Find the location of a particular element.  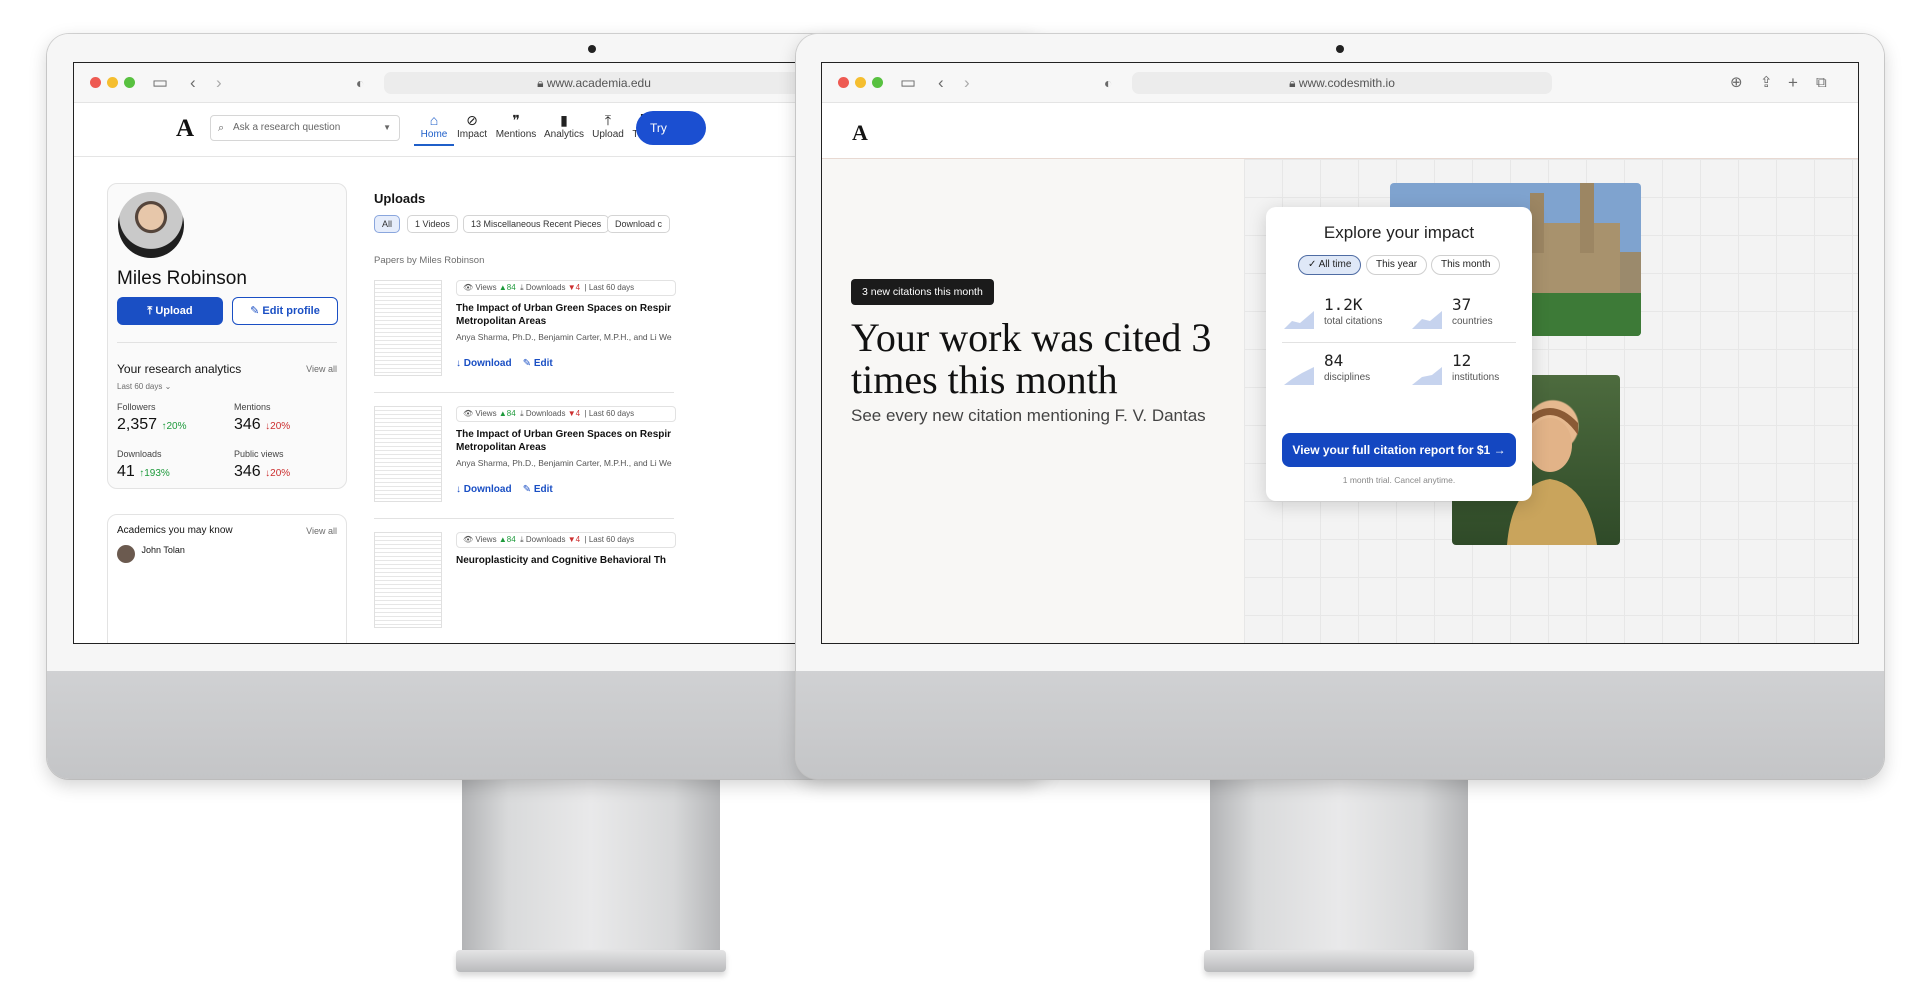

new-tab-icon: + is located at coordinates (1793, 83).